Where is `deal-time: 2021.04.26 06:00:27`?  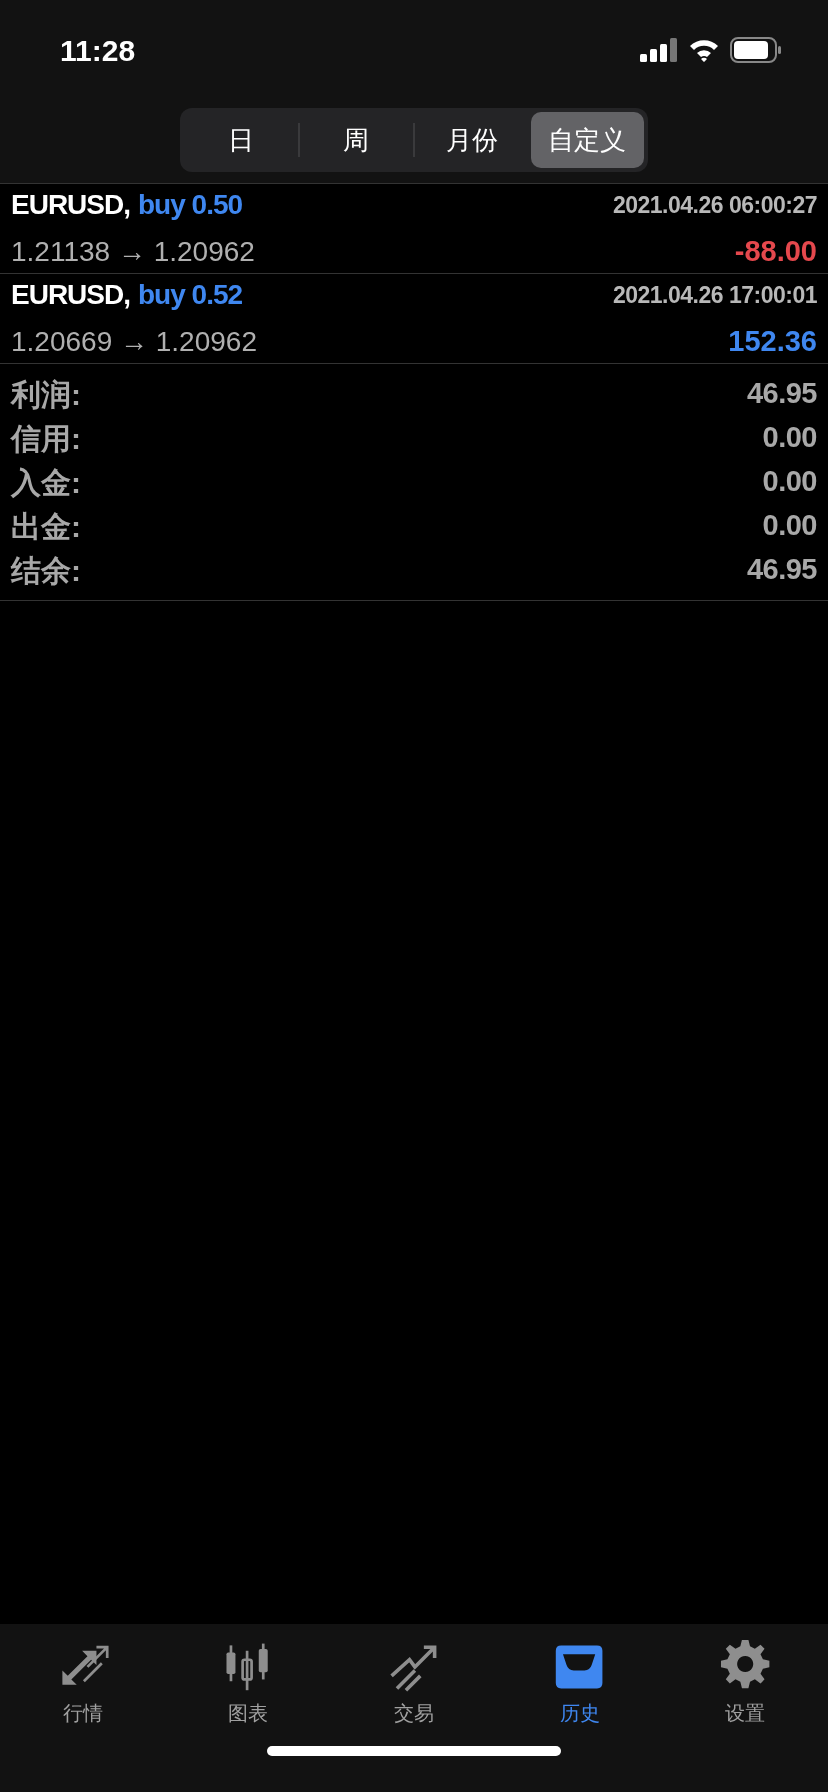 deal-time: 2021.04.26 06:00:27 is located at coordinates (714, 205).